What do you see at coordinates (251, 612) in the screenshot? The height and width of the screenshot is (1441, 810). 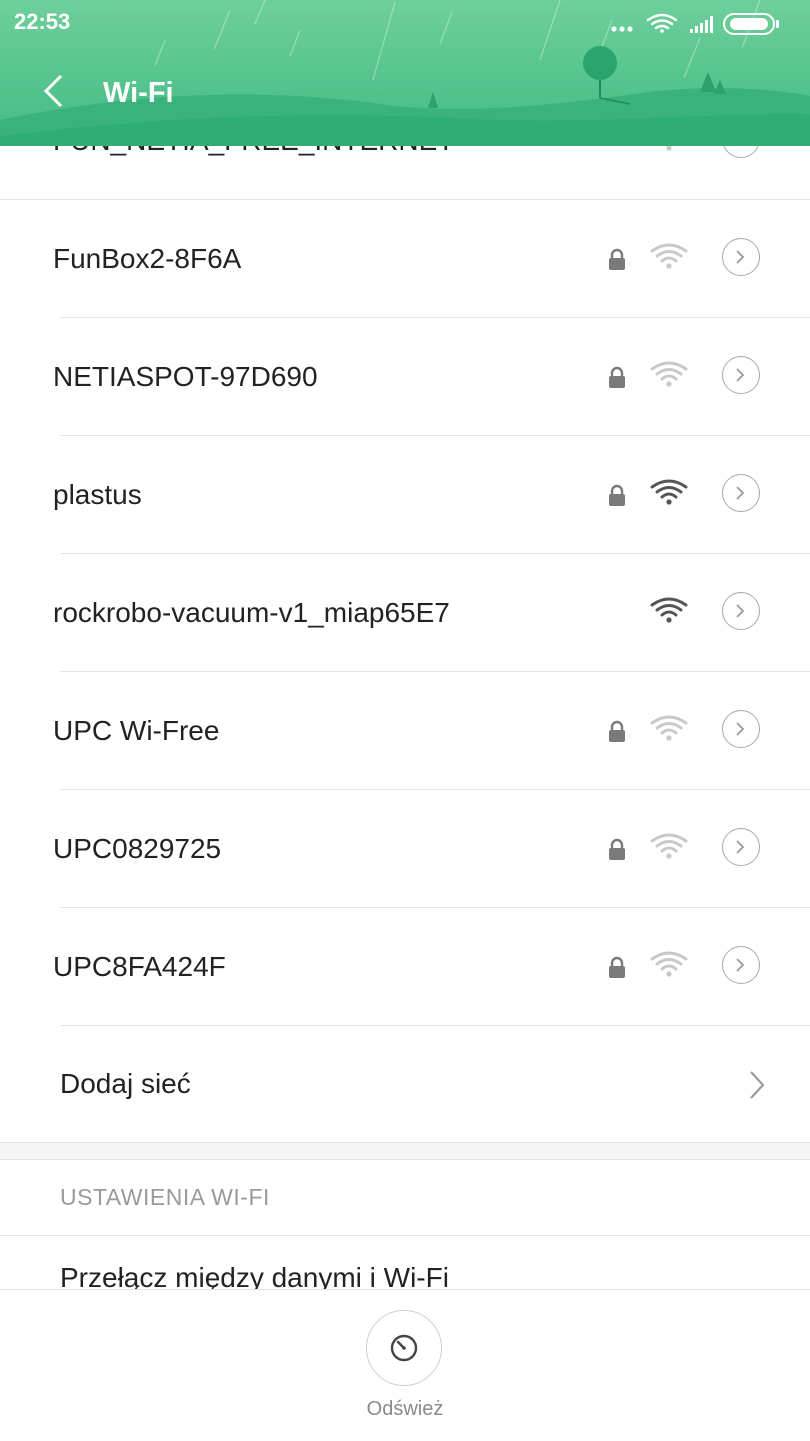 I see `network-ssid: rockrobo-vacuum-v1_miap65E7` at bounding box center [251, 612].